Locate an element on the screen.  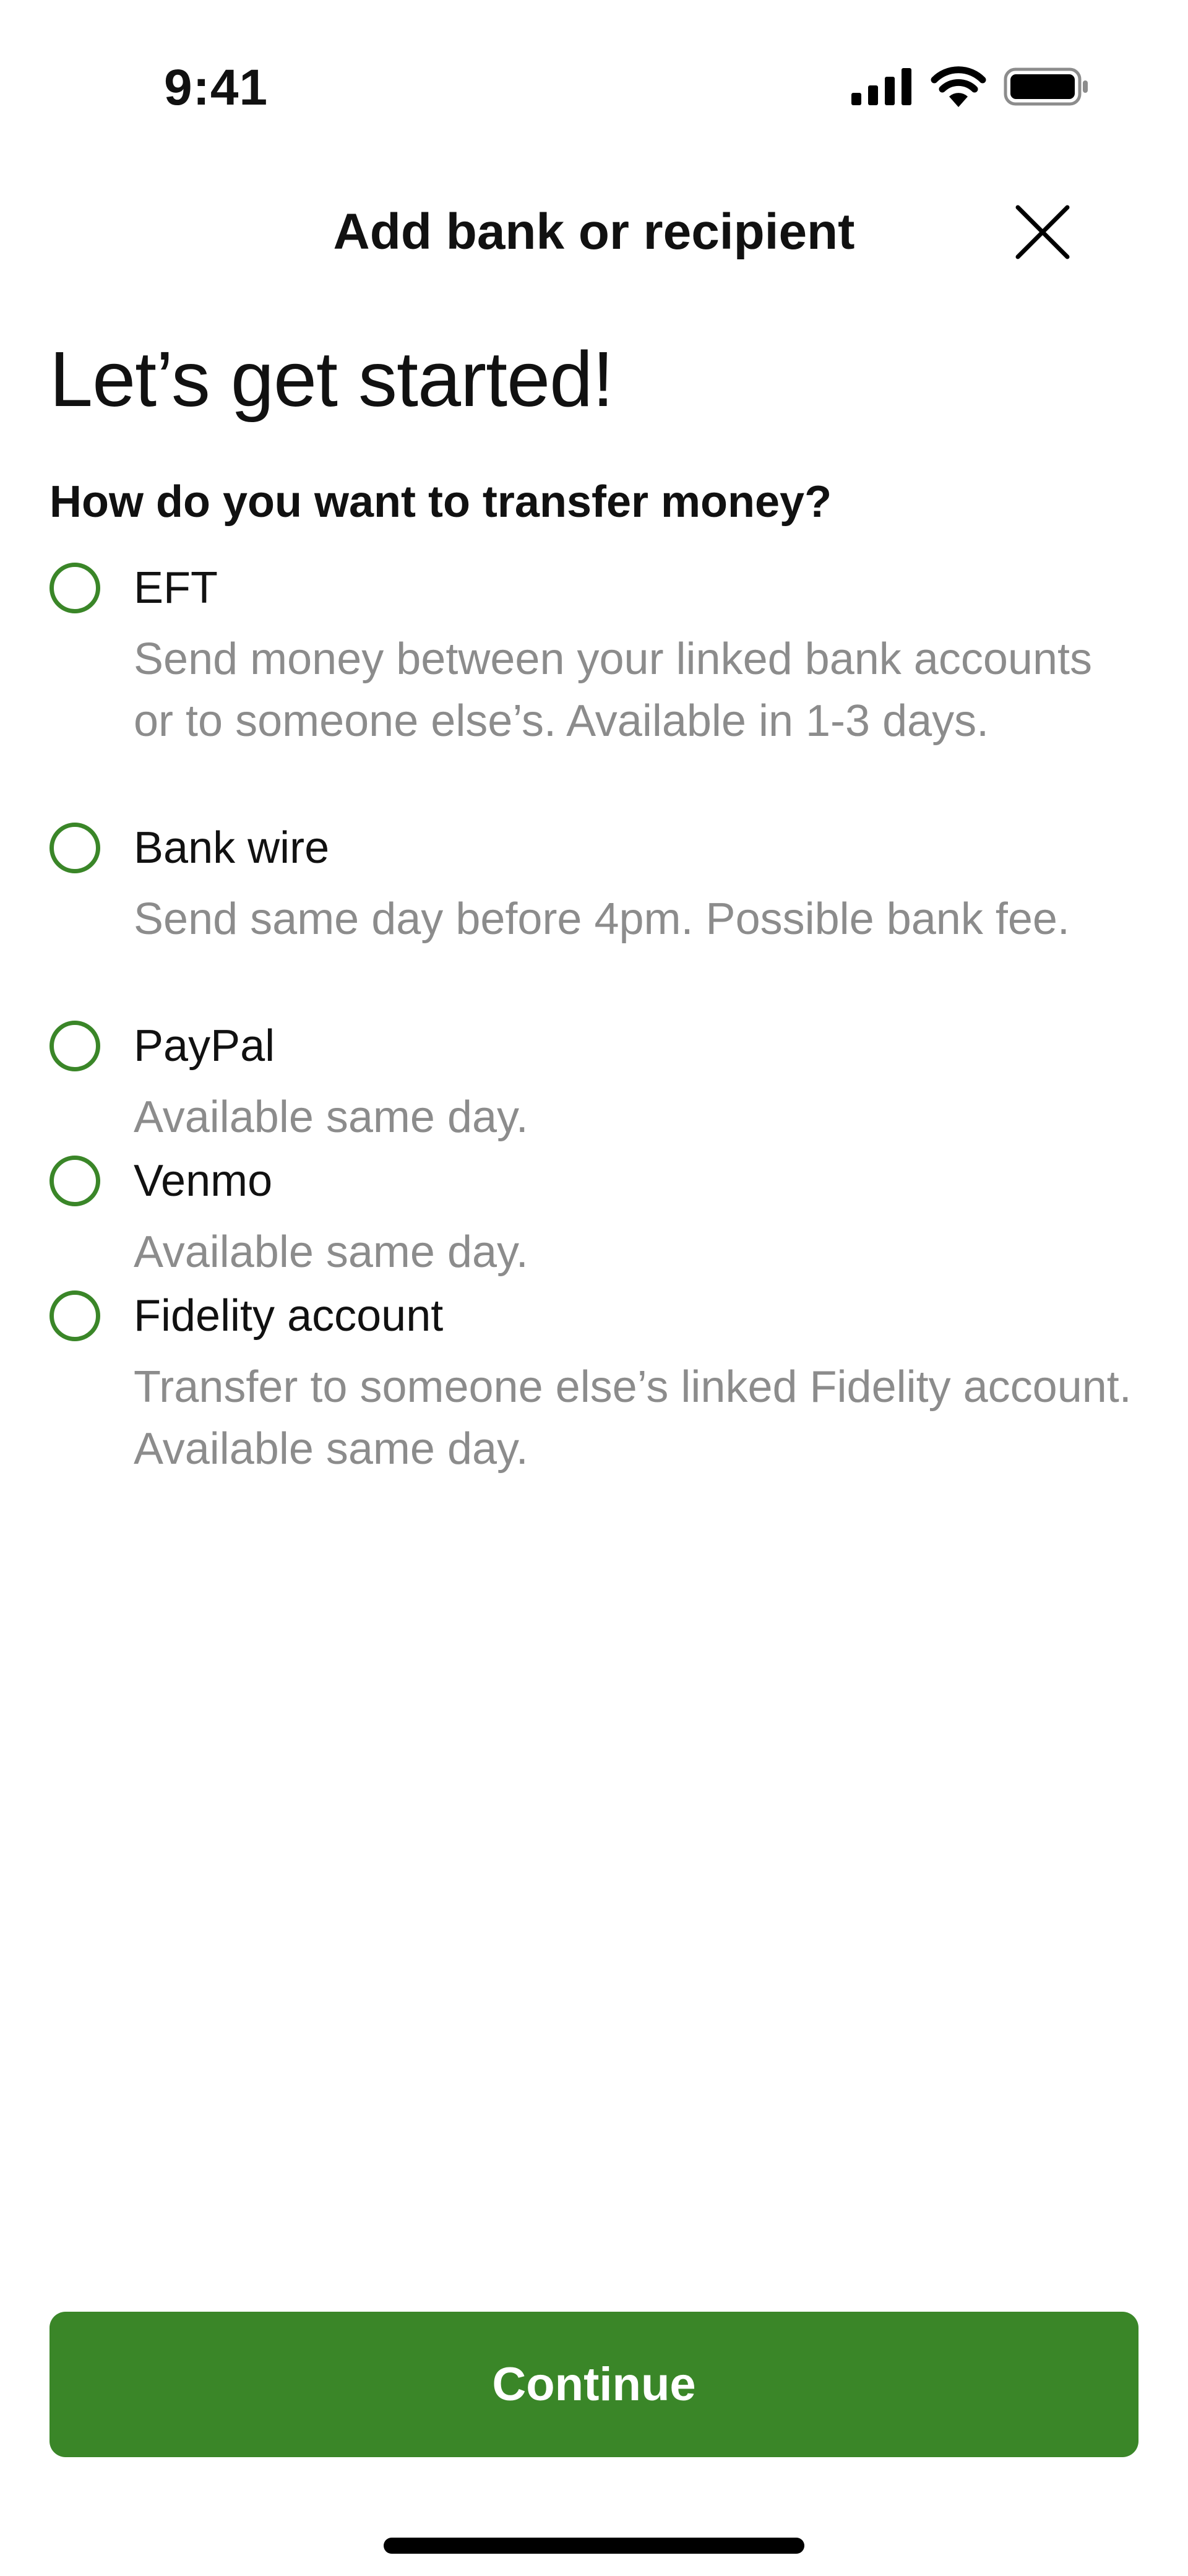
status-icons is located at coordinates (970, 86).